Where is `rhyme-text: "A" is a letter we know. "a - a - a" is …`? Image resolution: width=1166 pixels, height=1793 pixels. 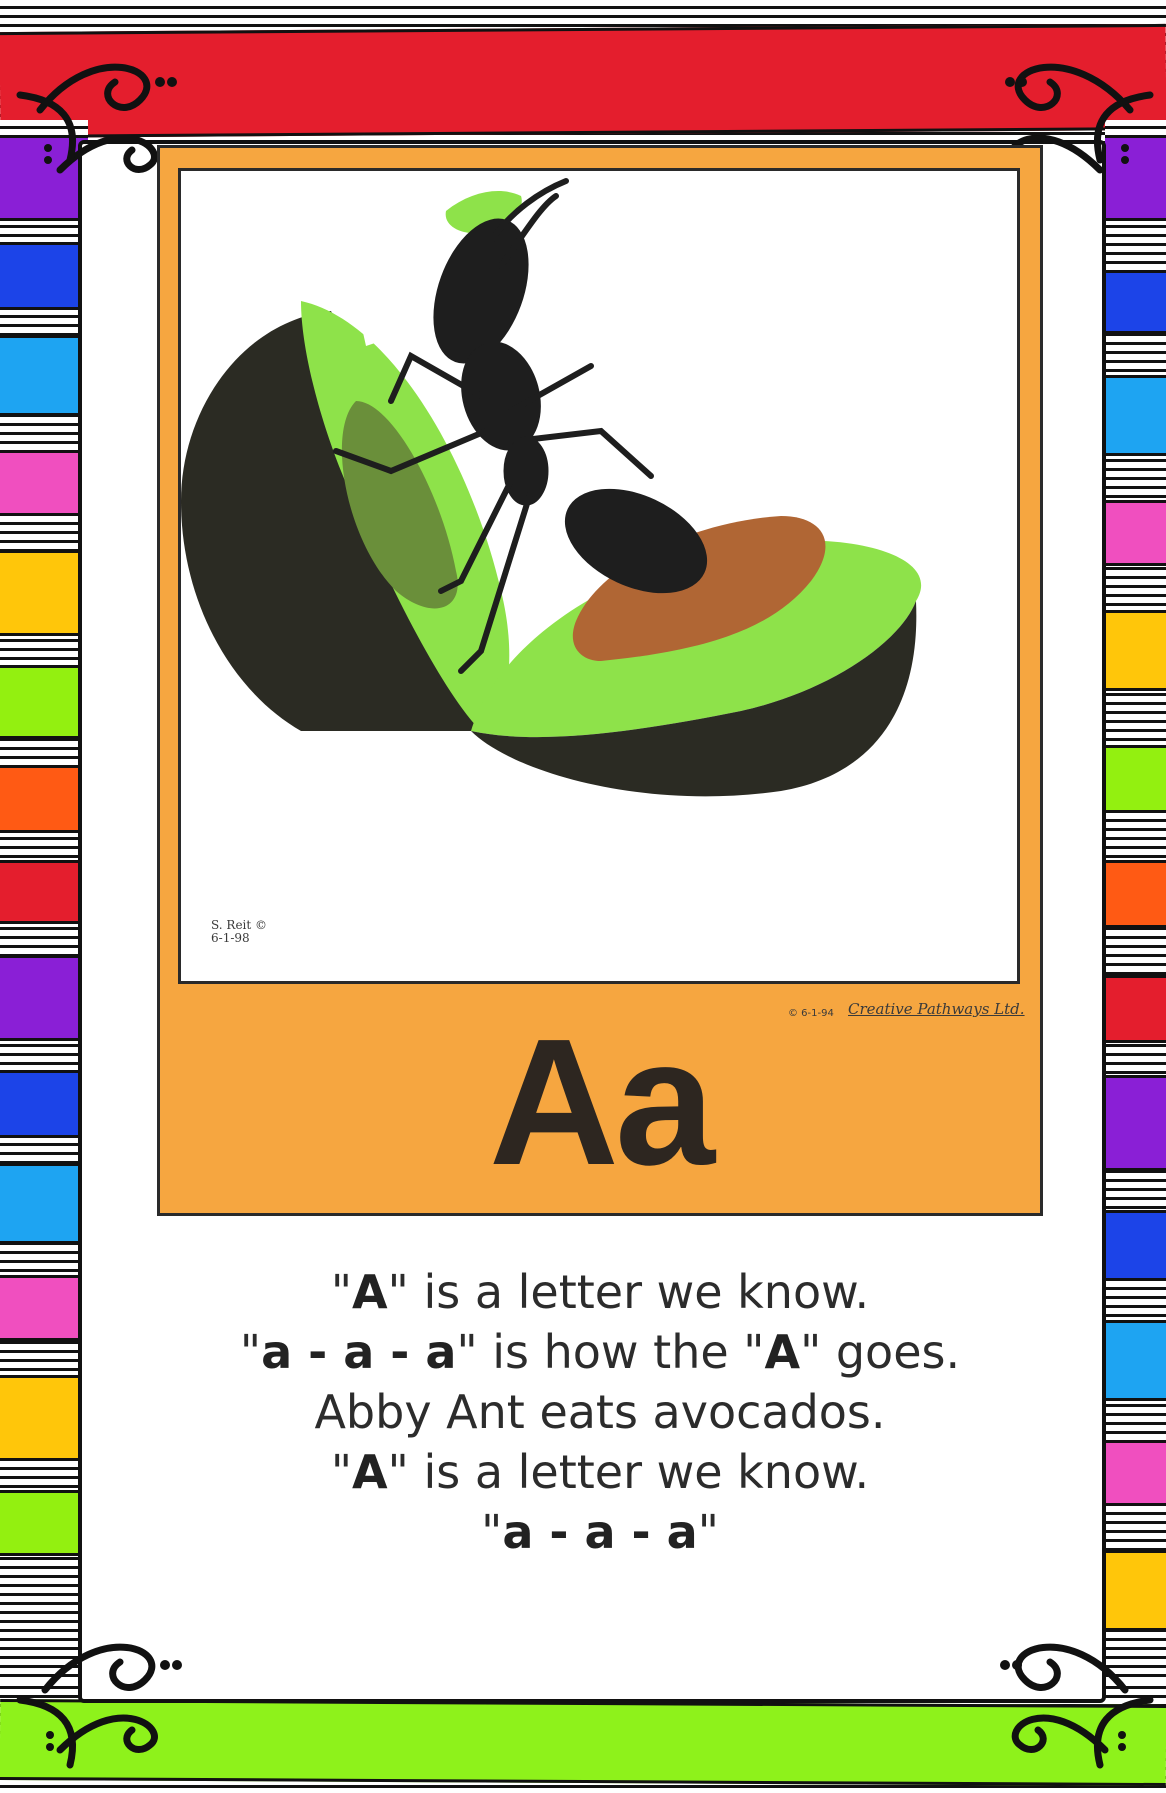
rhyme-text: "A" is a letter we know. "a - a - a" is … is located at coordinates (600, 1412).